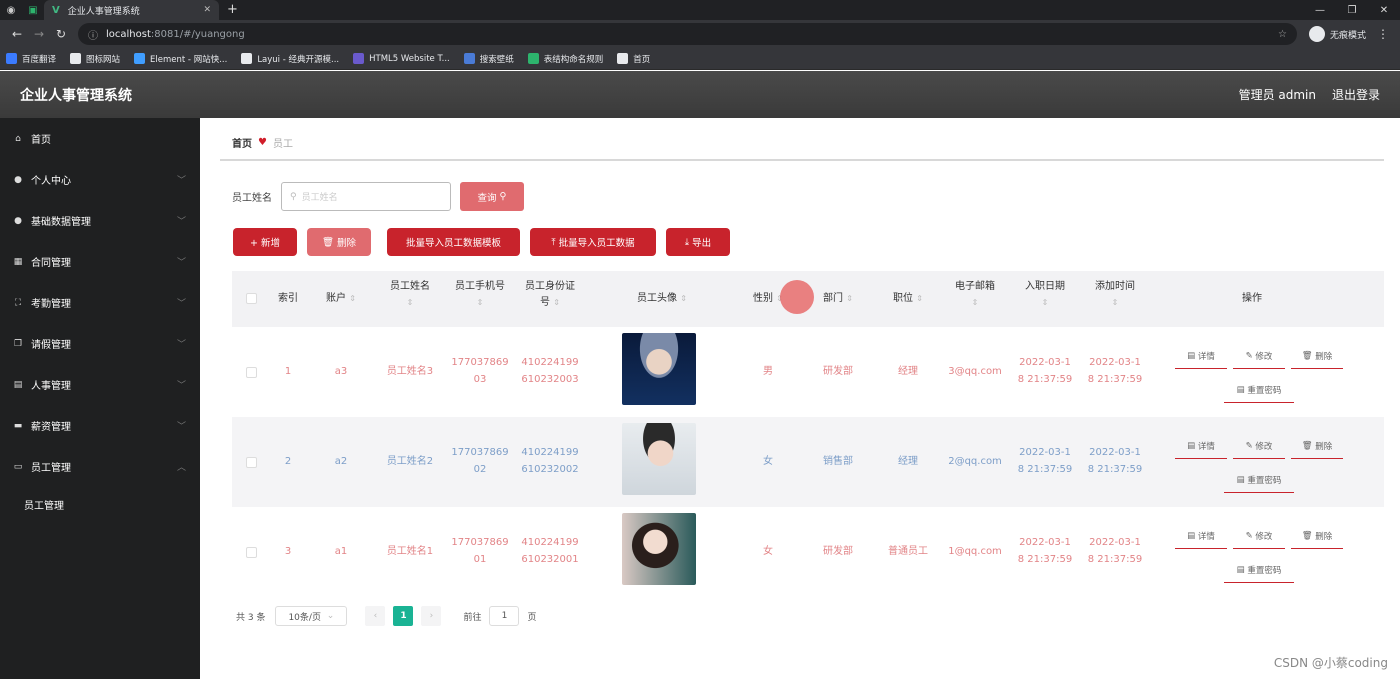 This screenshot has width=1400, height=679. I want to click on sidebar-item: ▦ 合同管理 ﹀, so click(100, 261).